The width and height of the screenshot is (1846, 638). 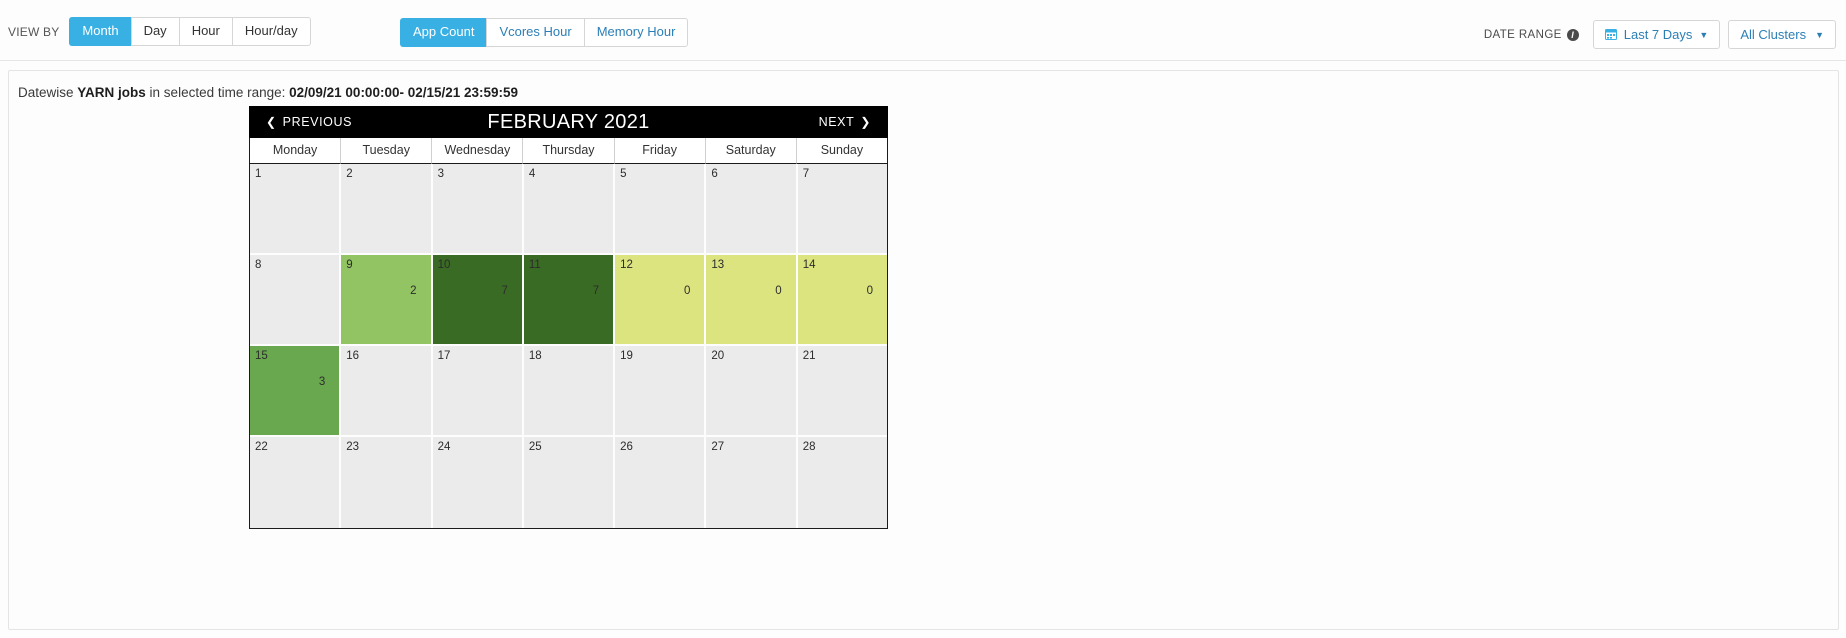 What do you see at coordinates (865, 122) in the screenshot?
I see `chevron-right-icon: ❯` at bounding box center [865, 122].